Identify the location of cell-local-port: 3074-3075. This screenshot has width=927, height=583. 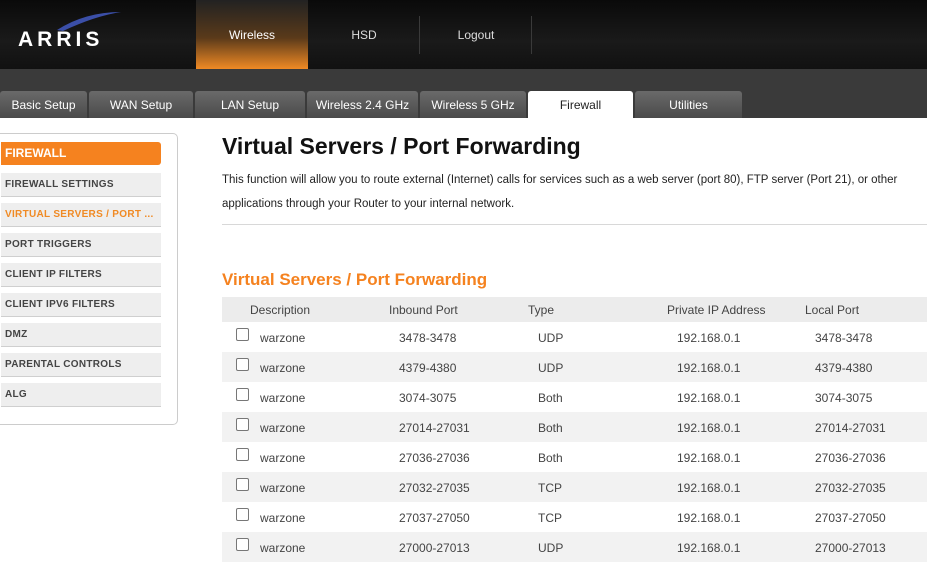
(844, 398).